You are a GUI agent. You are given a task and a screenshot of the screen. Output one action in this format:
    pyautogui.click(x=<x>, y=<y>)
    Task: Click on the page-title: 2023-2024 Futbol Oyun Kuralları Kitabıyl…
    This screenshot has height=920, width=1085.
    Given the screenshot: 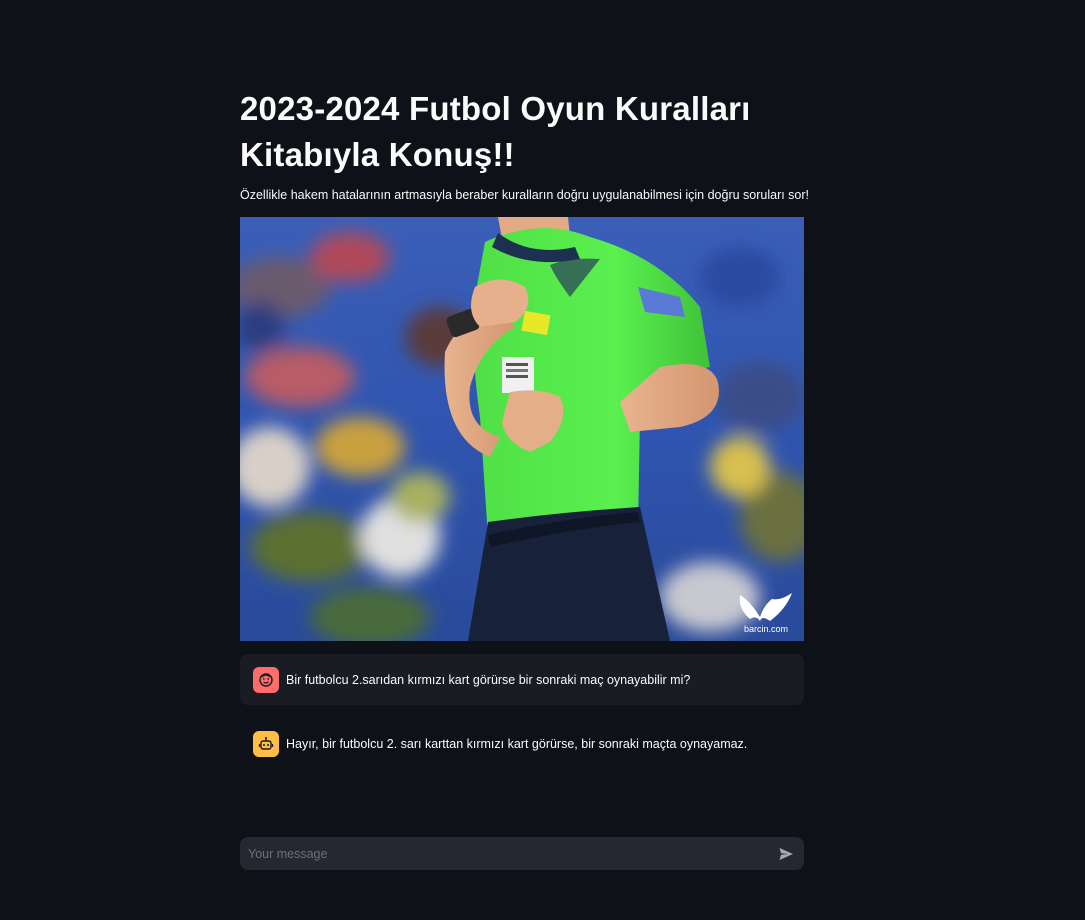 What is the action you would take?
    pyautogui.click(x=495, y=131)
    